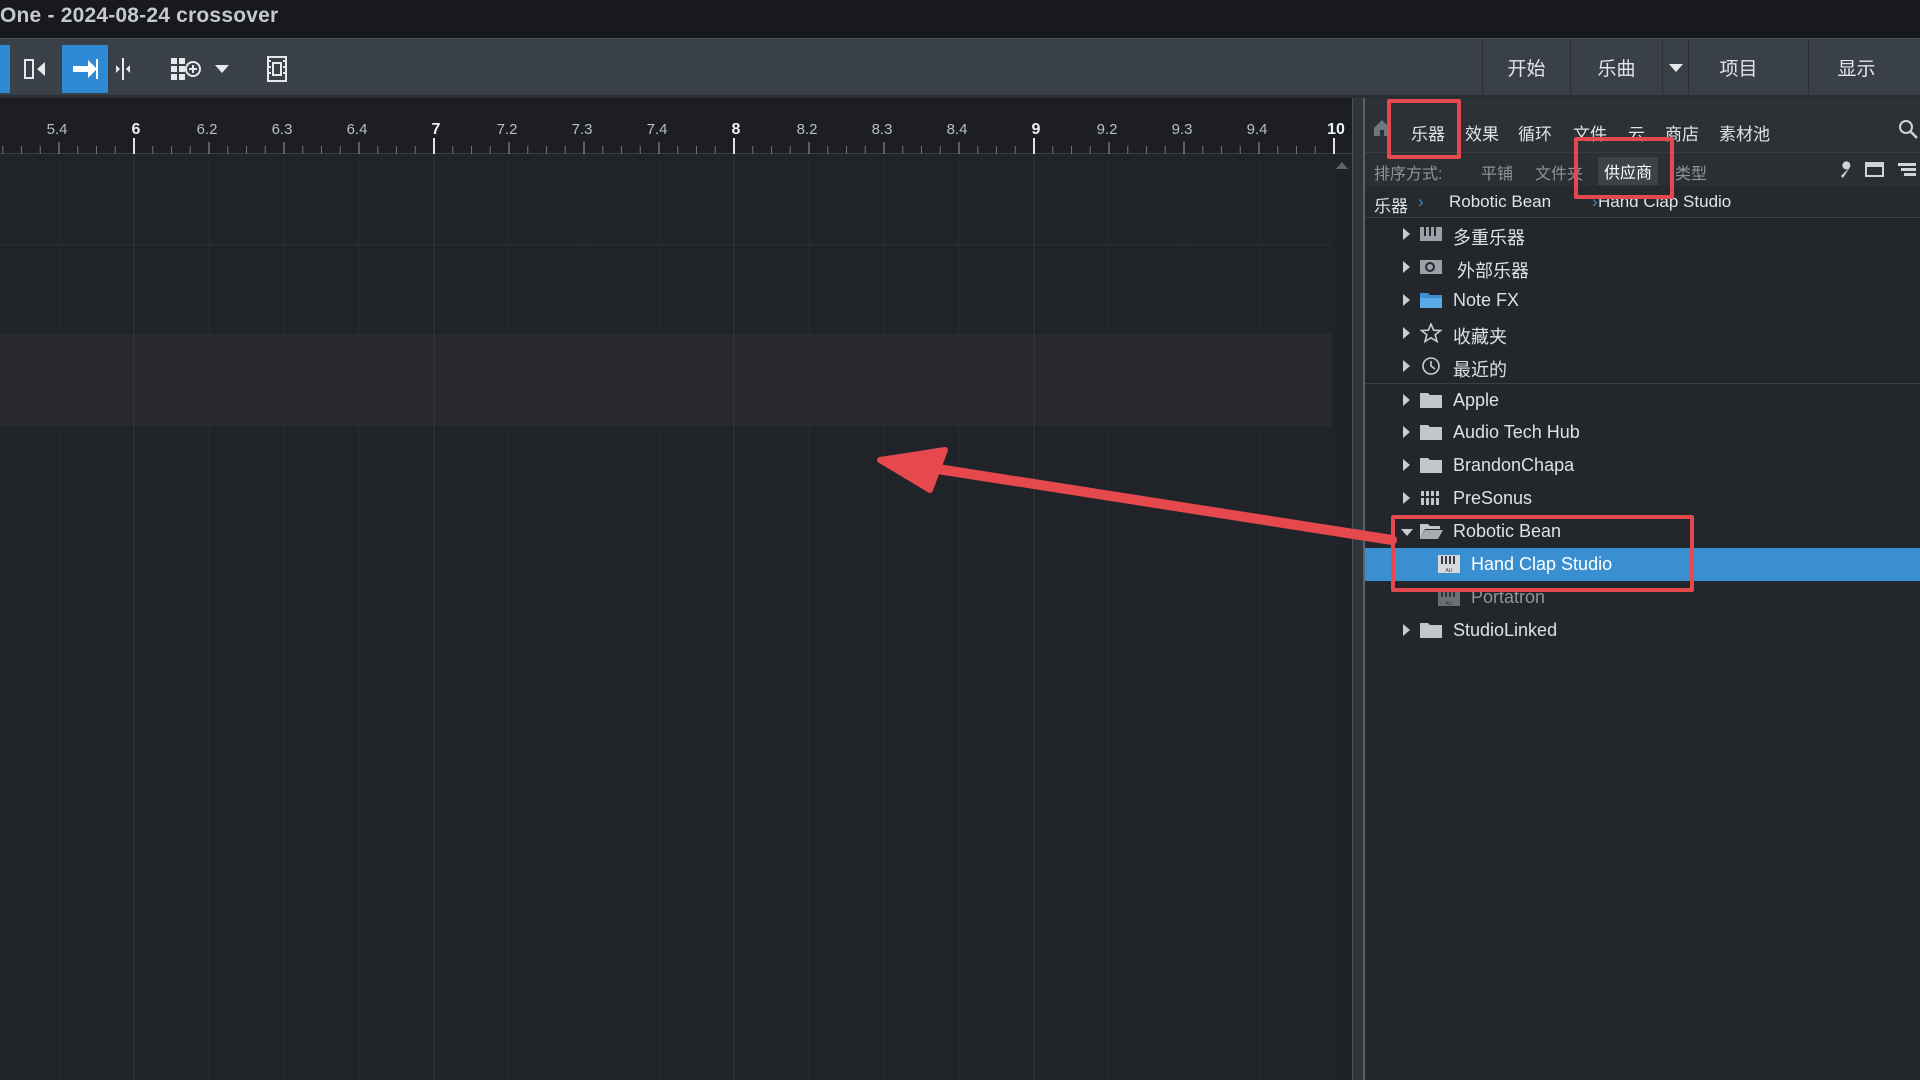  Describe the element at coordinates (882, 129) in the screenshot. I see `ruler-label: 8.3` at that location.